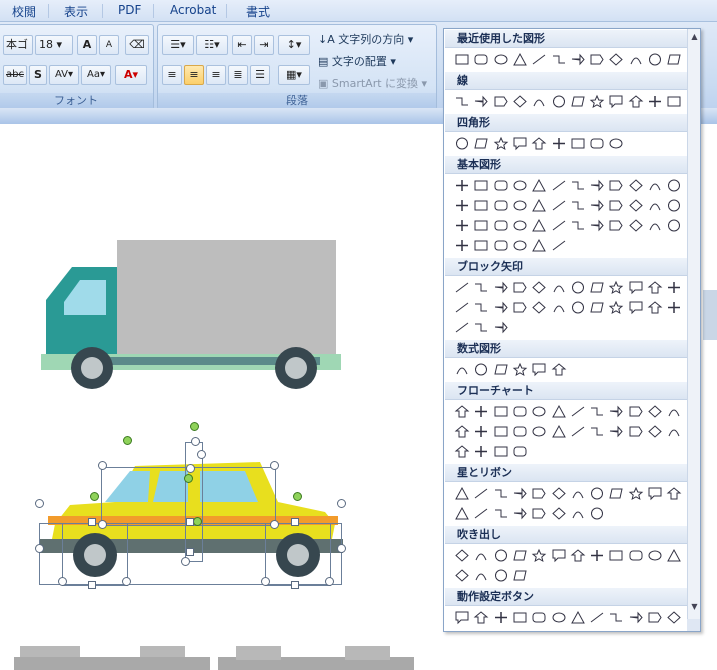  What do you see at coordinates (194, 75) in the screenshot?
I see `align-center-button: ≡` at bounding box center [194, 75].